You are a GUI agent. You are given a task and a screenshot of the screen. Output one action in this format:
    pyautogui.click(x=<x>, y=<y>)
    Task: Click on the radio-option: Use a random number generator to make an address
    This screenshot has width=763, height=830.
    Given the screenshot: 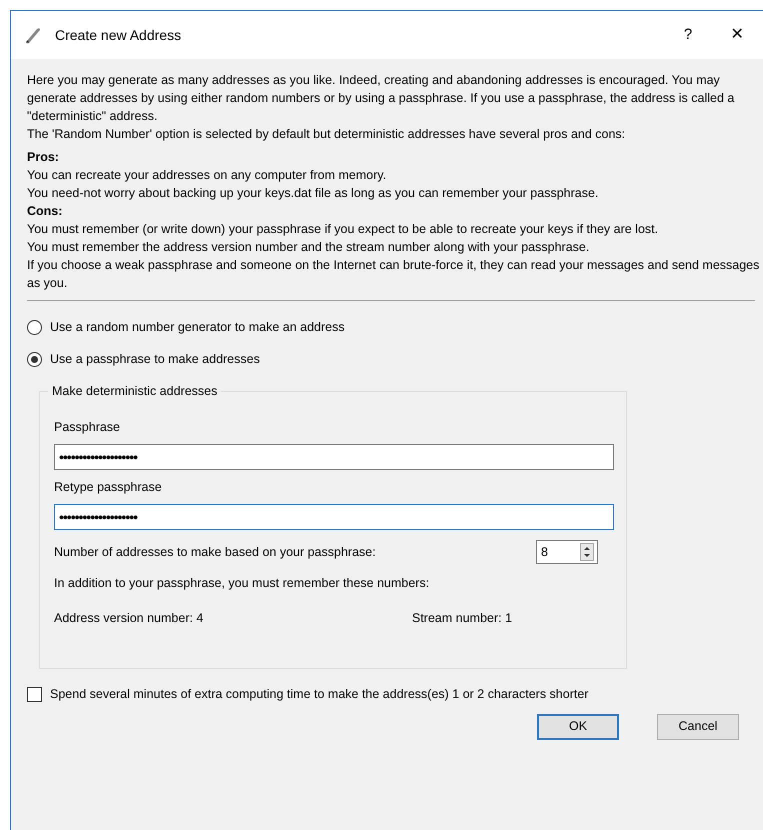 What is the action you would take?
    pyautogui.click(x=186, y=327)
    